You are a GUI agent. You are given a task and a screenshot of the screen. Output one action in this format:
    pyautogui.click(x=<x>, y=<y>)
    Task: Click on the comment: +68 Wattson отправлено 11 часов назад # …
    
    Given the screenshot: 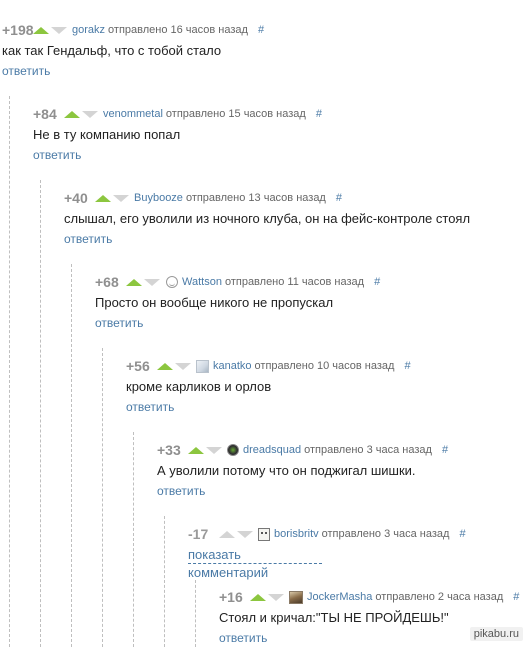 What is the action you would take?
    pyautogui.click(x=237, y=302)
    